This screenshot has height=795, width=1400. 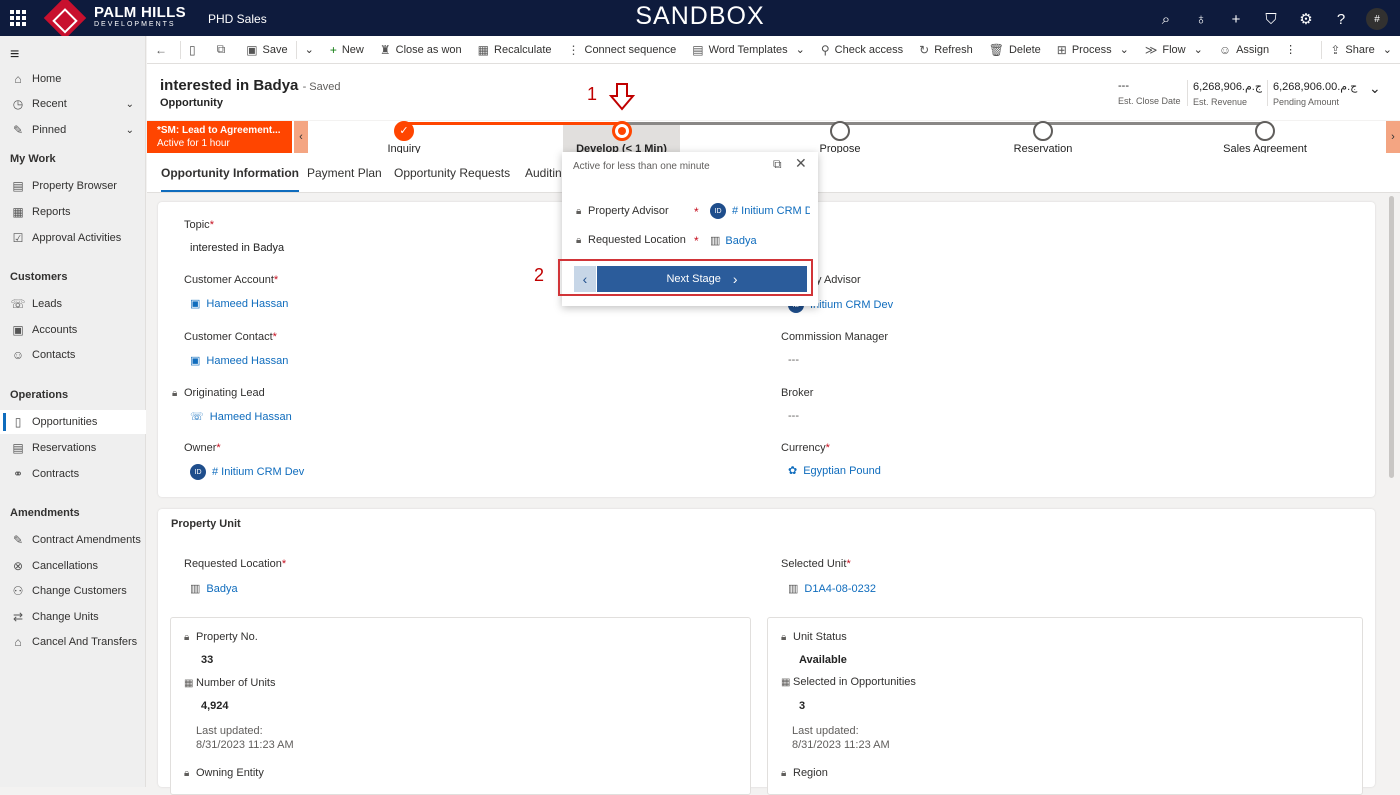 What do you see at coordinates (1341, 19) in the screenshot?
I see `help-icon: ?` at bounding box center [1341, 19].